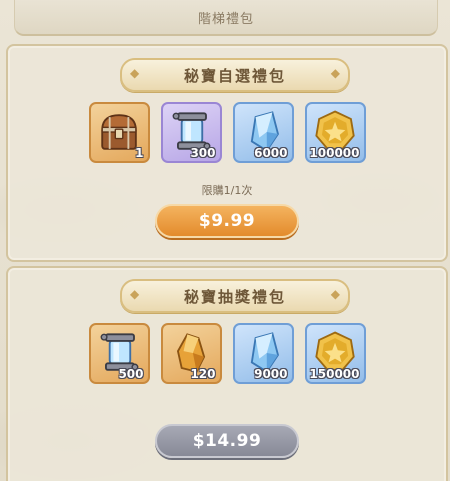  I want to click on page-title: 階梯禮包, so click(225, 19).